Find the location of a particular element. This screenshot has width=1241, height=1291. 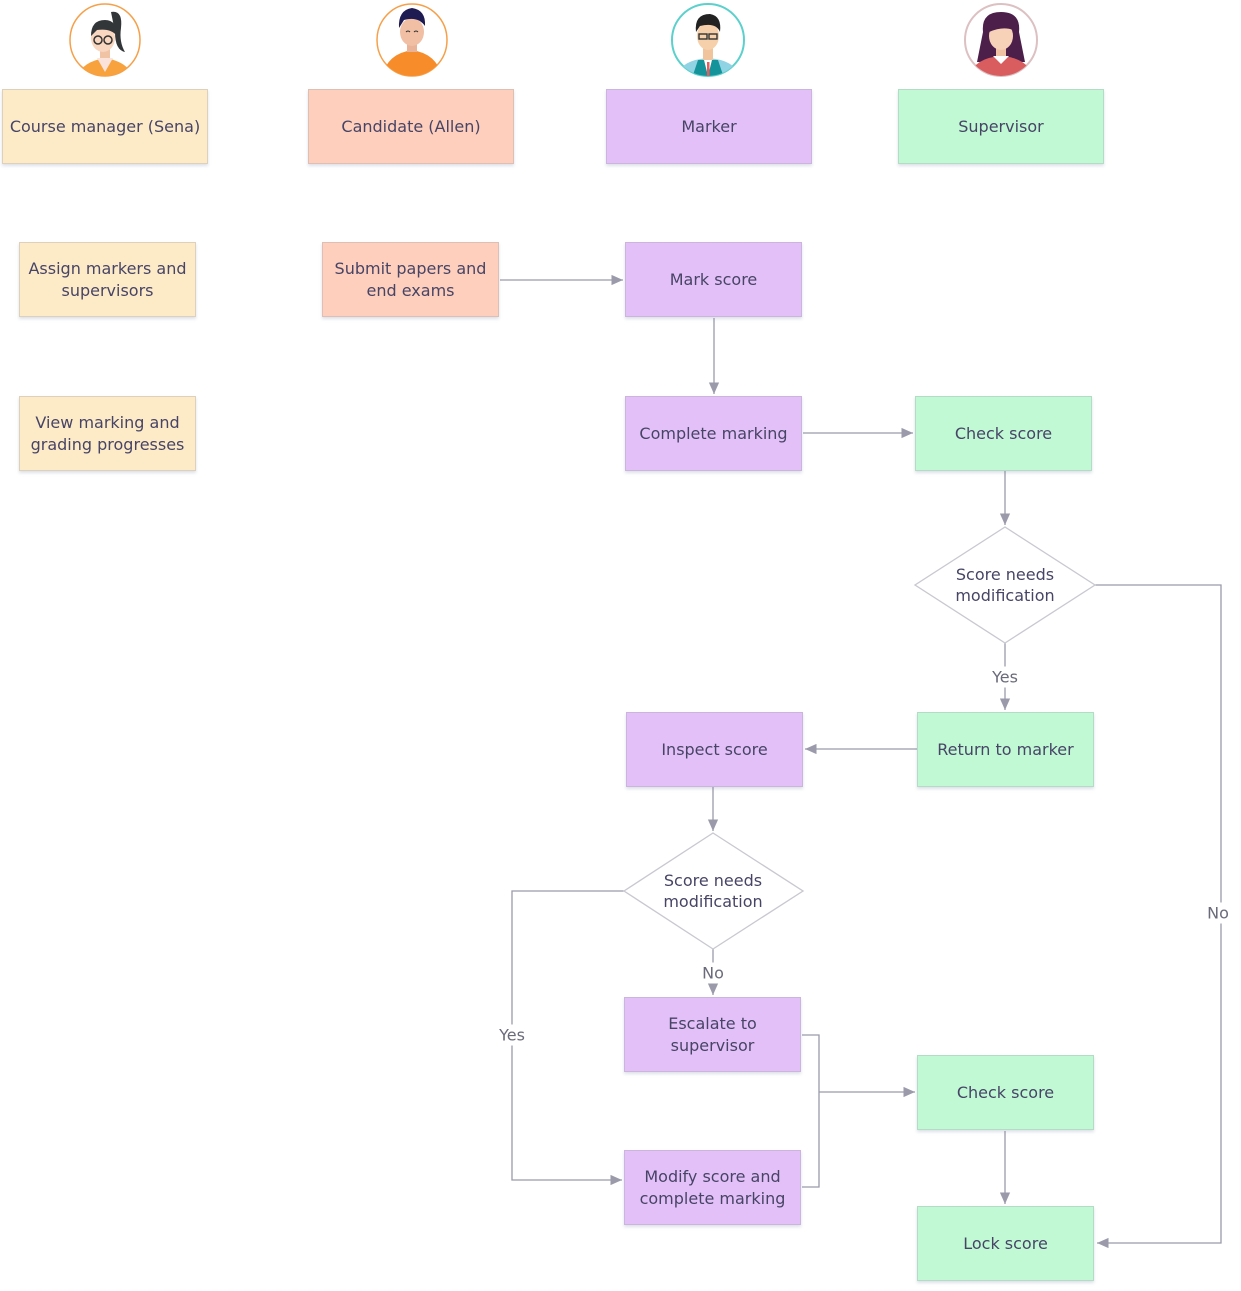

node-return-to-marker: Return to marker is located at coordinates (1005, 749).